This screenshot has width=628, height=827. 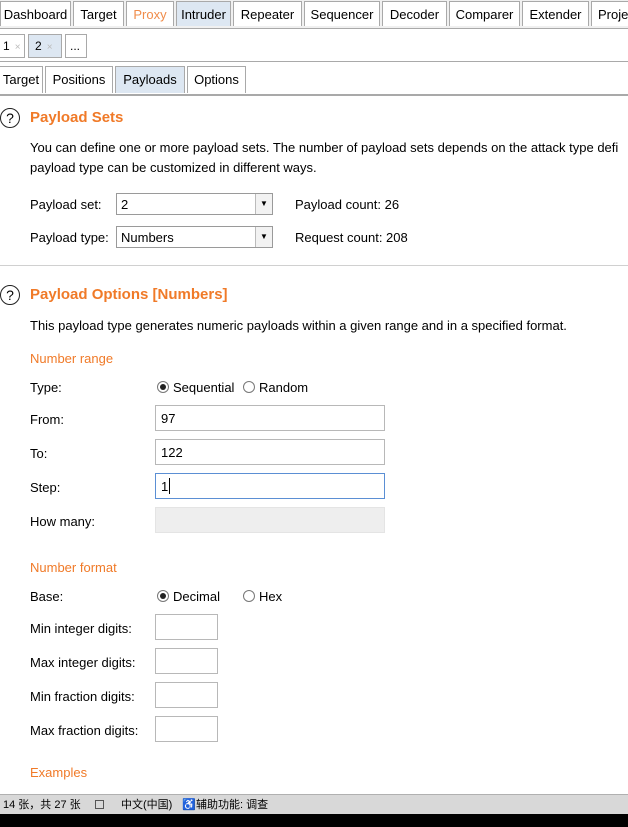 What do you see at coordinates (351, 237) in the screenshot?
I see `request-count: Request count: 208` at bounding box center [351, 237].